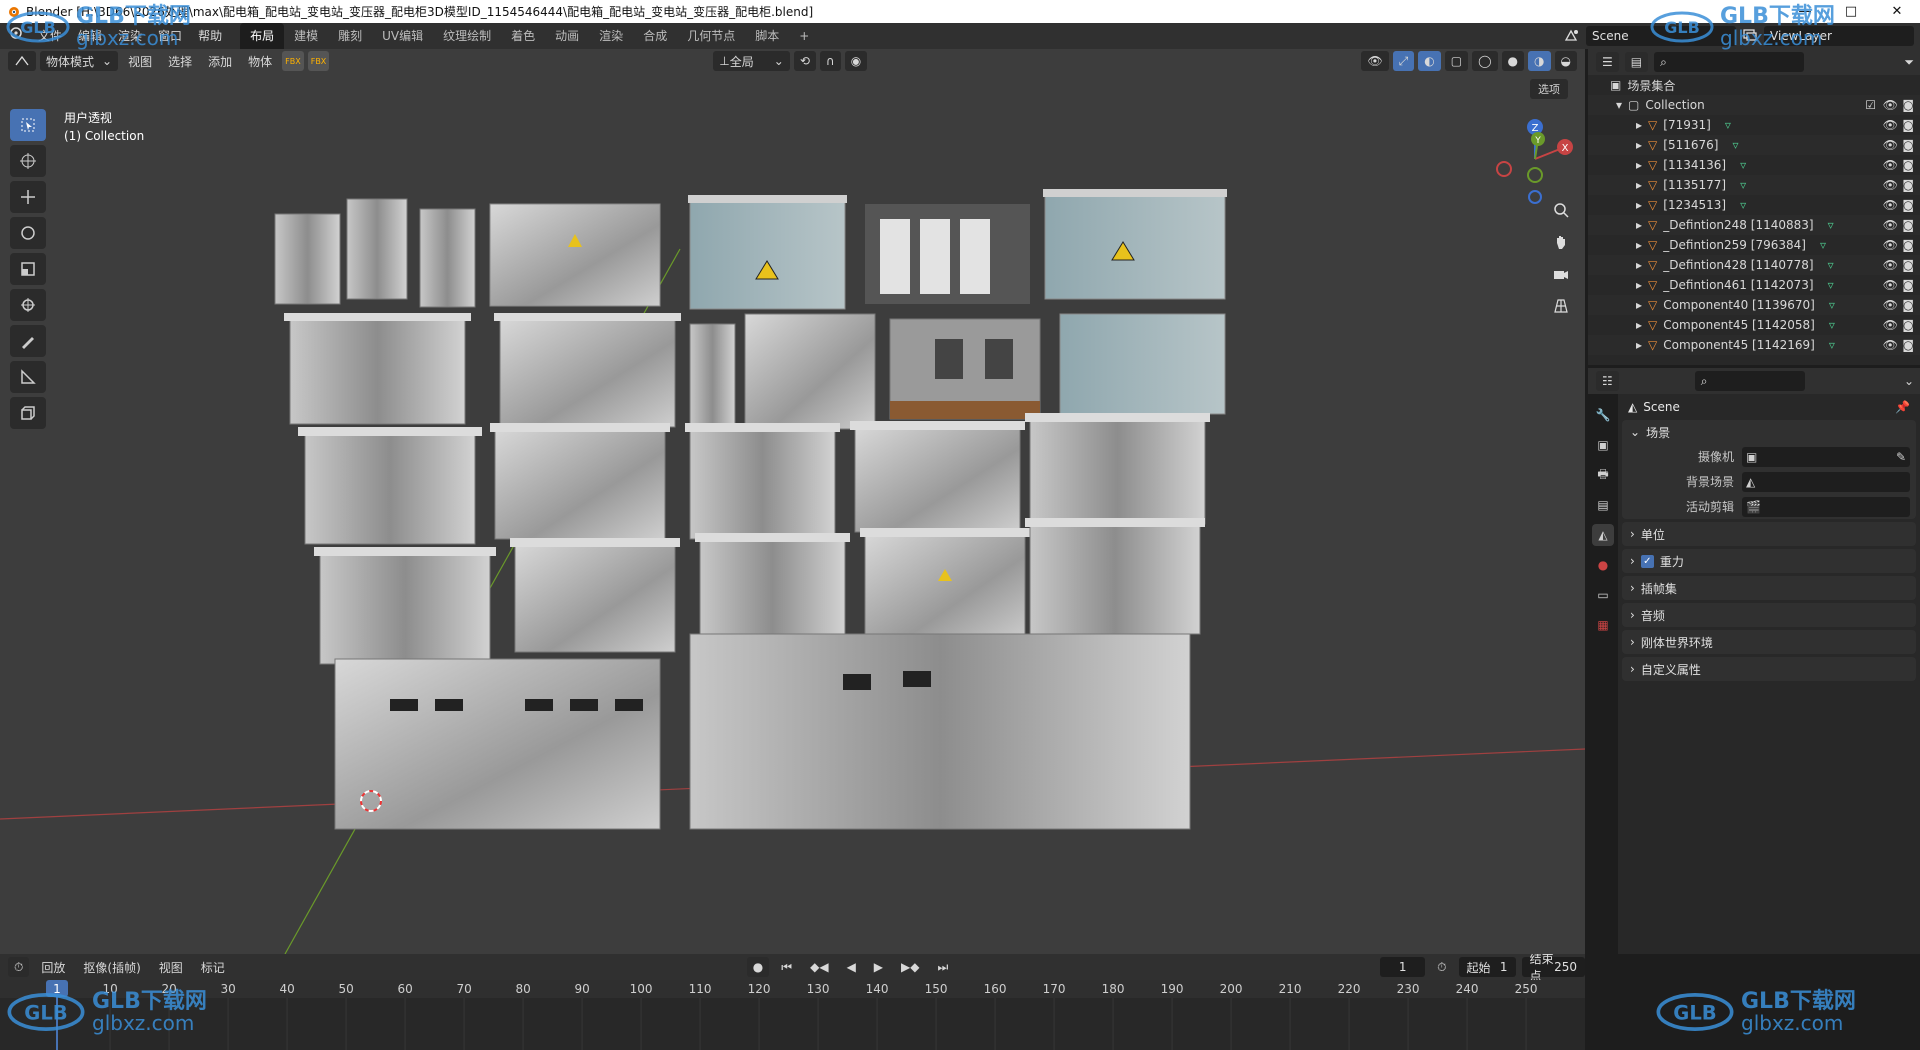 This screenshot has height=1050, width=1920. What do you see at coordinates (1441, 967) in the screenshot?
I see `stopwatch-icon: ⏱` at bounding box center [1441, 967].